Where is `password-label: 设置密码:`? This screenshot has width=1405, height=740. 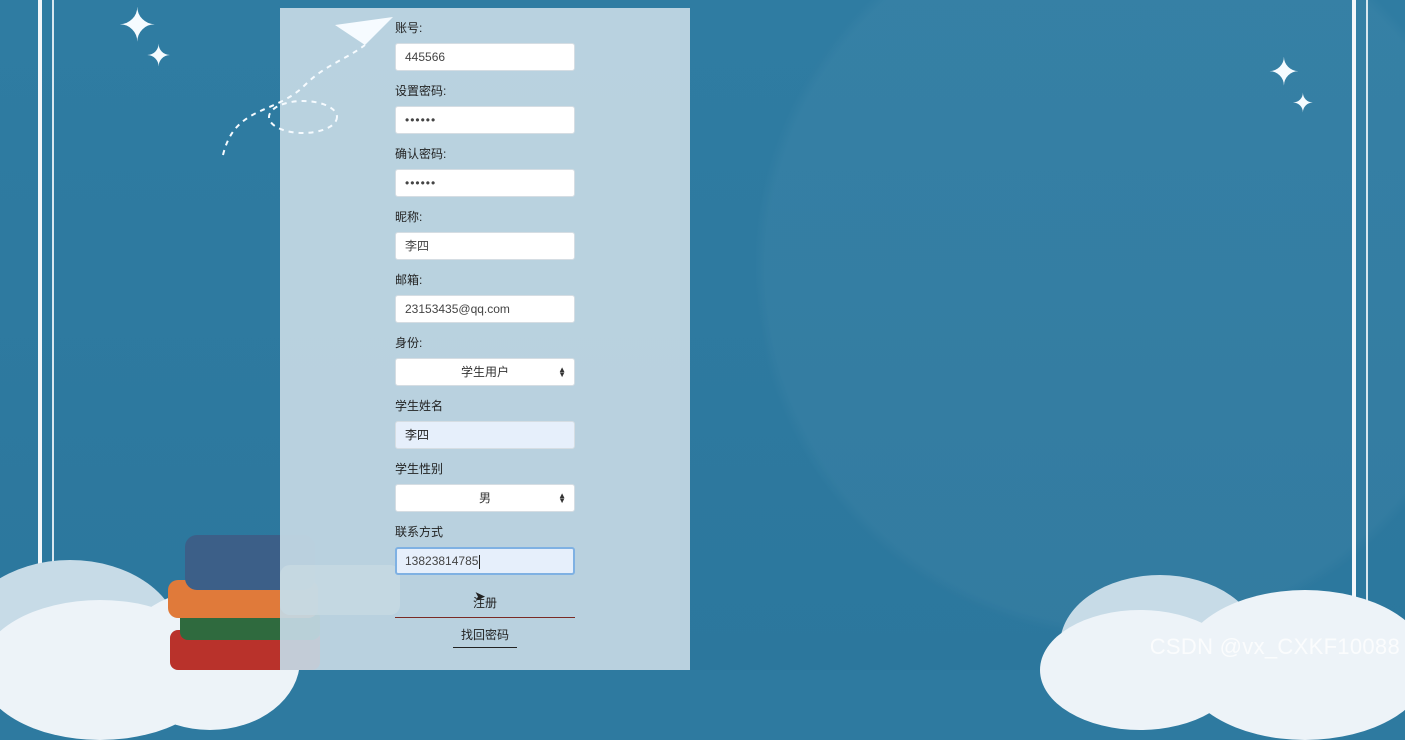
password-label: 设置密码: is located at coordinates (421, 91).